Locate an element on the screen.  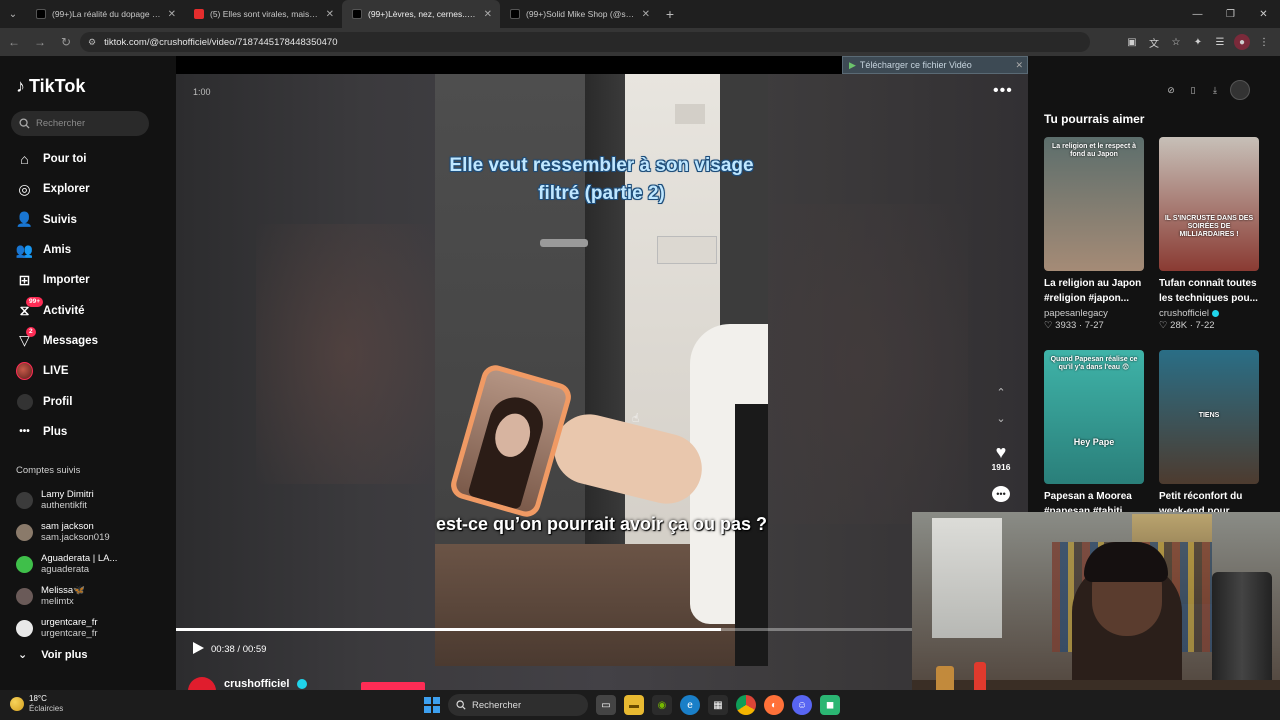
like-button: ♥ 1916 is located at coordinates (1001, 457).